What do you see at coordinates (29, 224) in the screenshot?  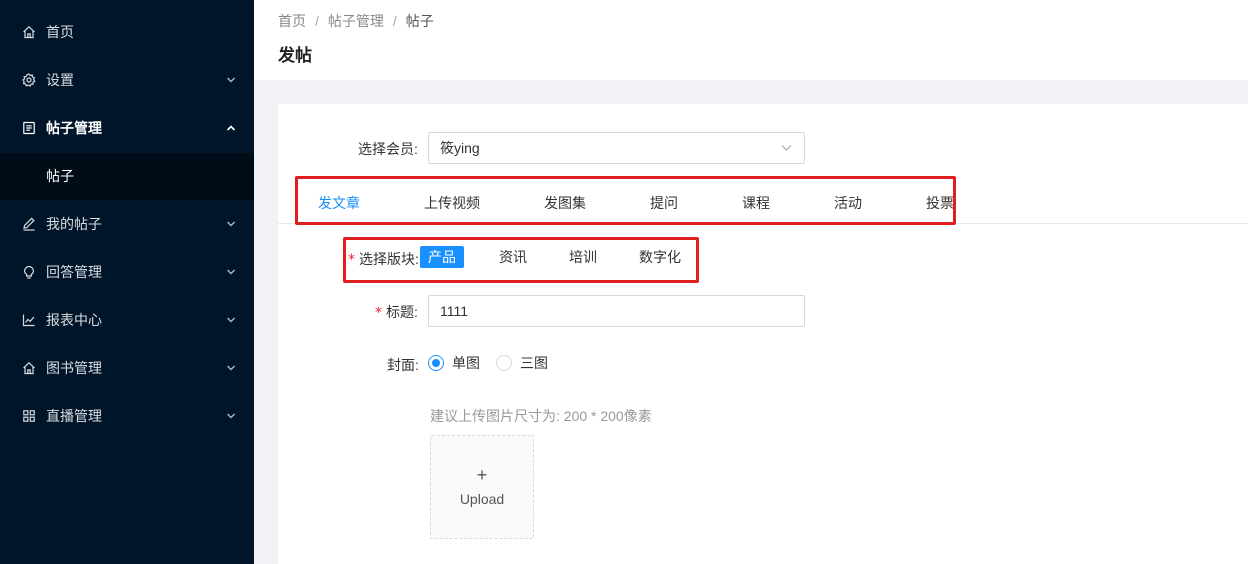 I see `pencil-icon` at bounding box center [29, 224].